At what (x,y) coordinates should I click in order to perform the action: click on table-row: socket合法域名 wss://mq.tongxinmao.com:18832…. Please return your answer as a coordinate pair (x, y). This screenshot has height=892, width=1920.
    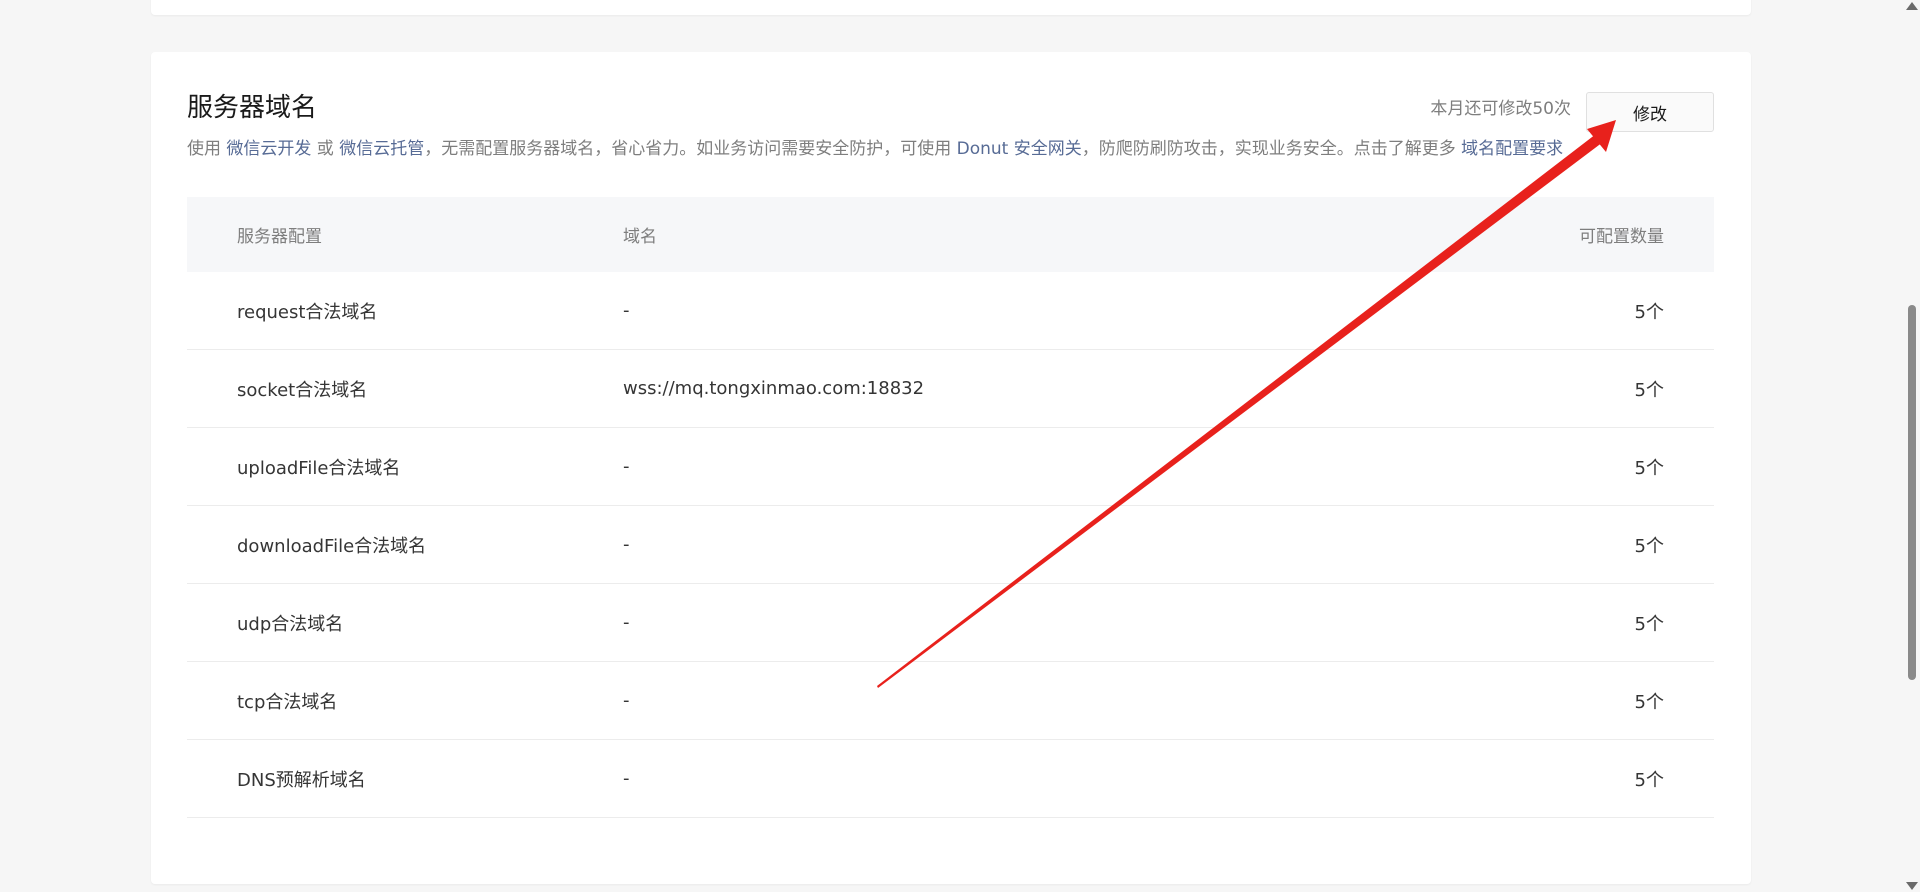
    Looking at the image, I should click on (950, 389).